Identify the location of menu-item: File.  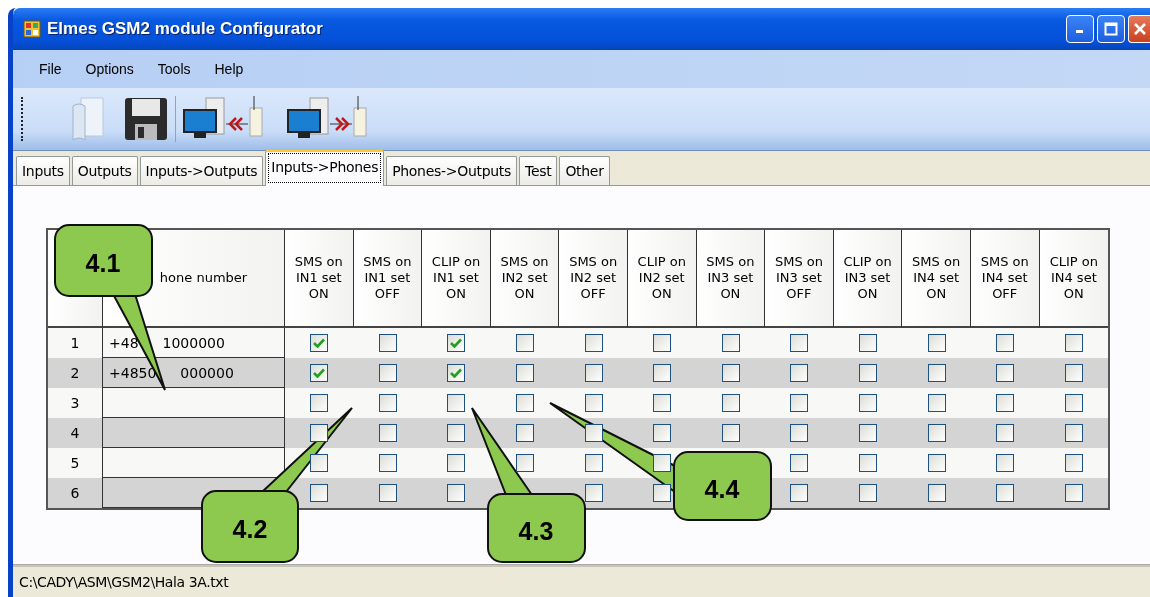
(50, 69).